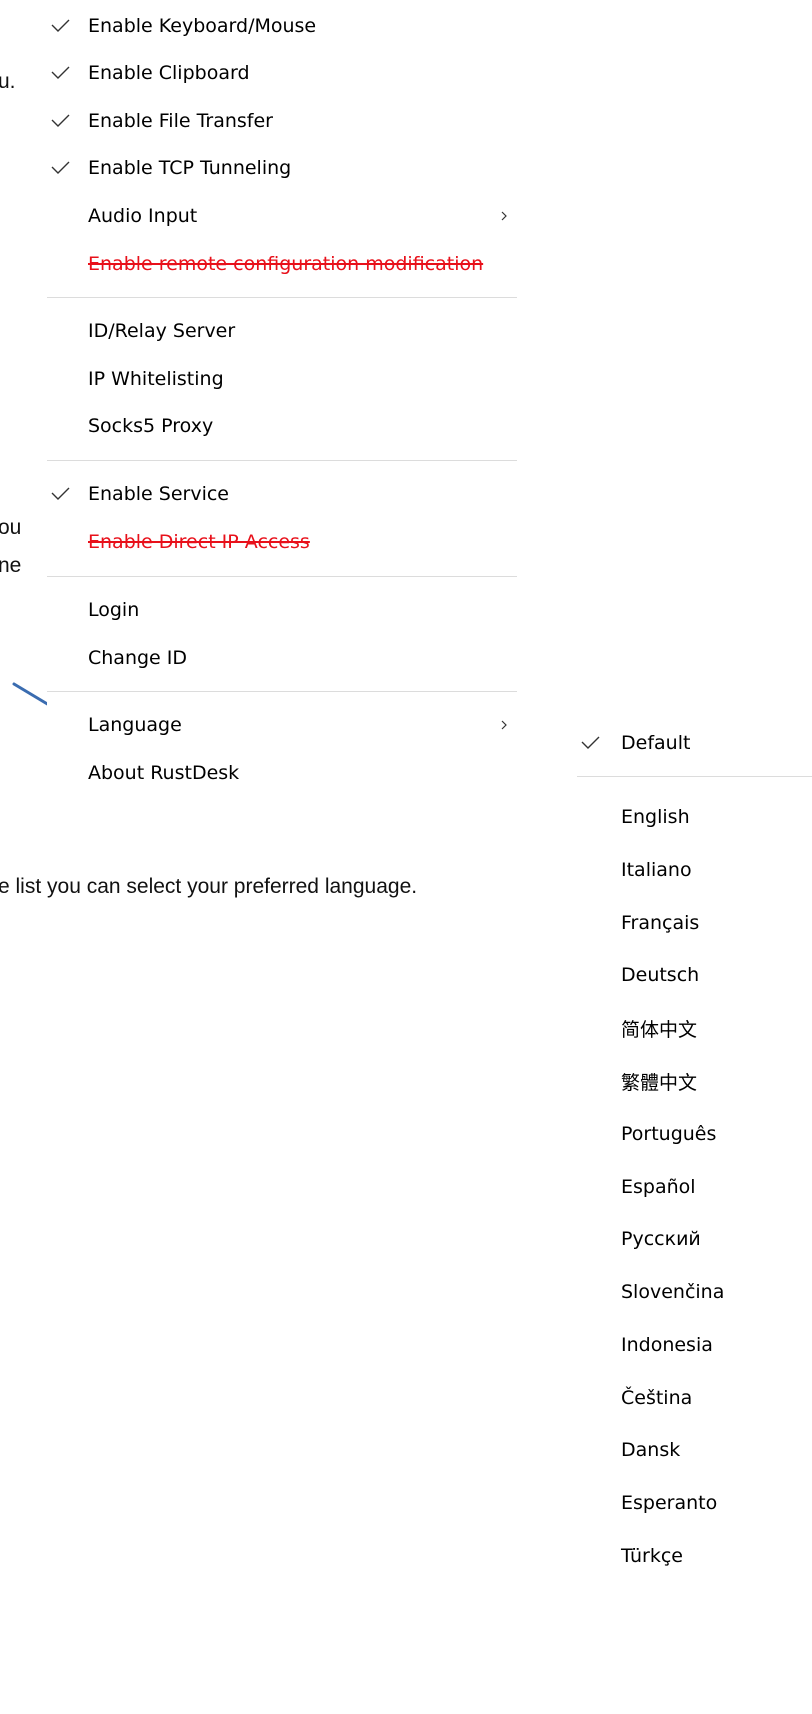 The width and height of the screenshot is (812, 1714). What do you see at coordinates (655, 817) in the screenshot?
I see `language-item-label: English` at bounding box center [655, 817].